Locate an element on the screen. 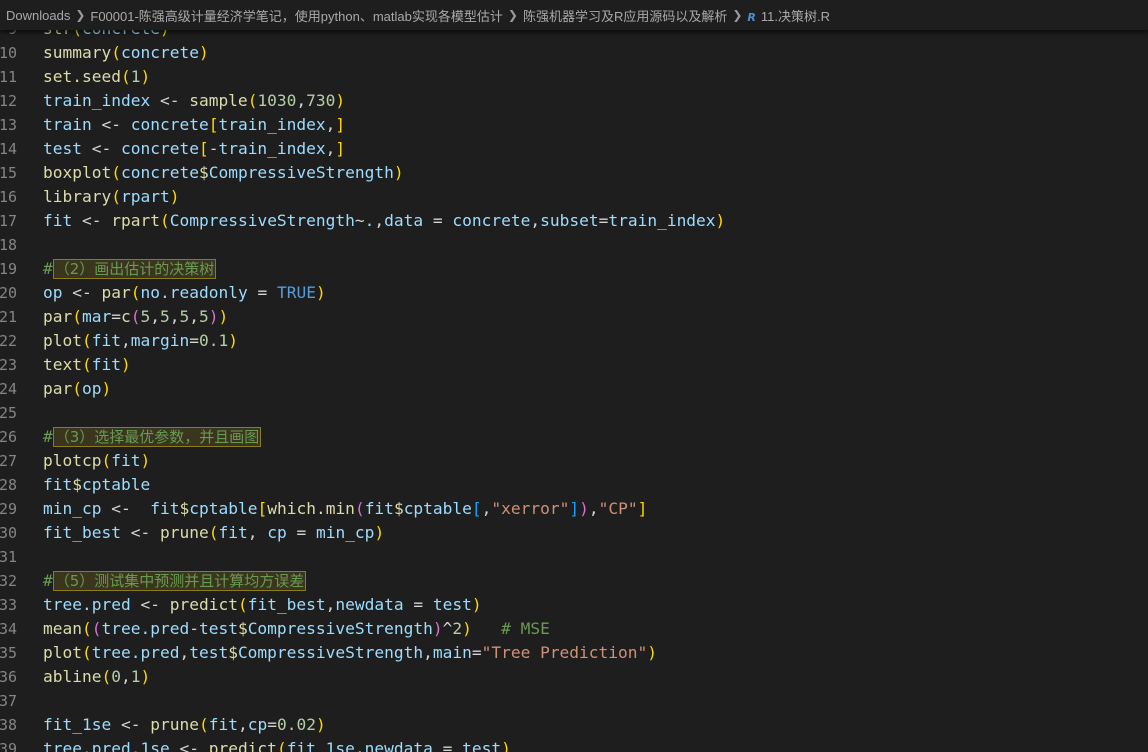 Image resolution: width=1148 pixels, height=752 pixels. code-text: # （2）画出估计的决策树 is located at coordinates (130, 269).